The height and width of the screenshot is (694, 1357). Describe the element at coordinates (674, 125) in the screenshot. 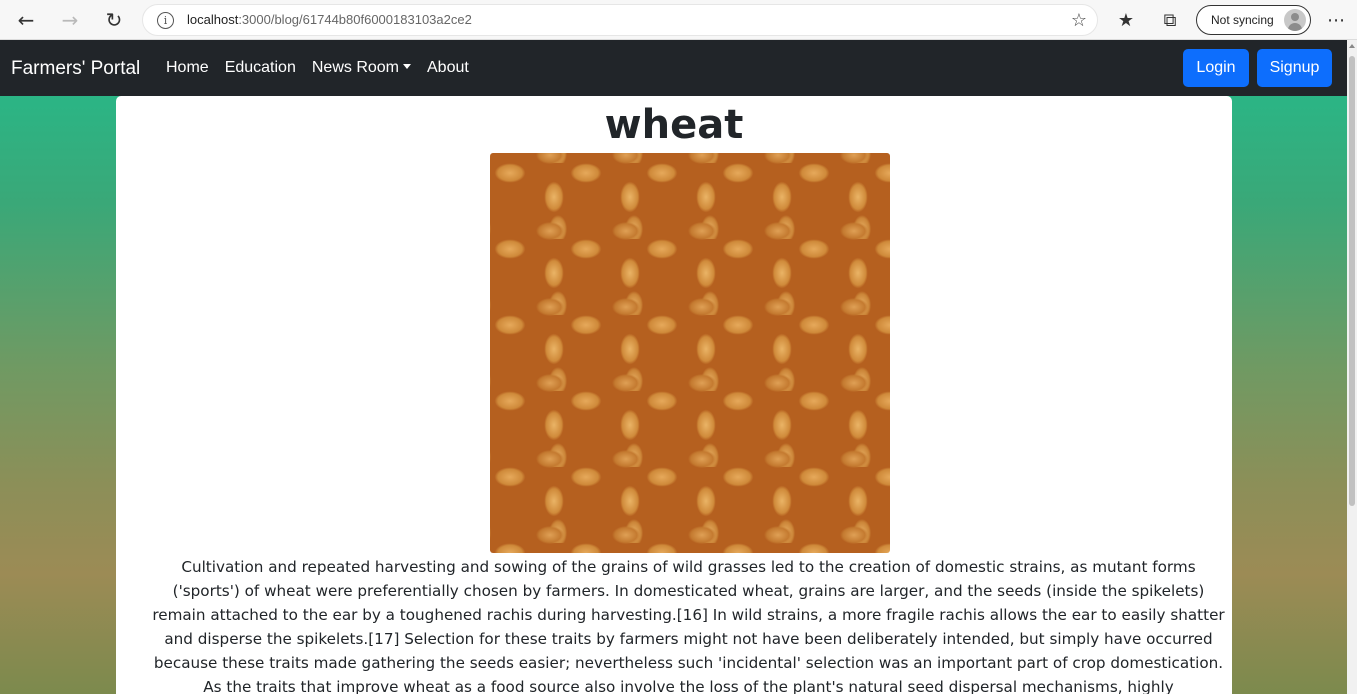

I see `post-title: wheat` at that location.